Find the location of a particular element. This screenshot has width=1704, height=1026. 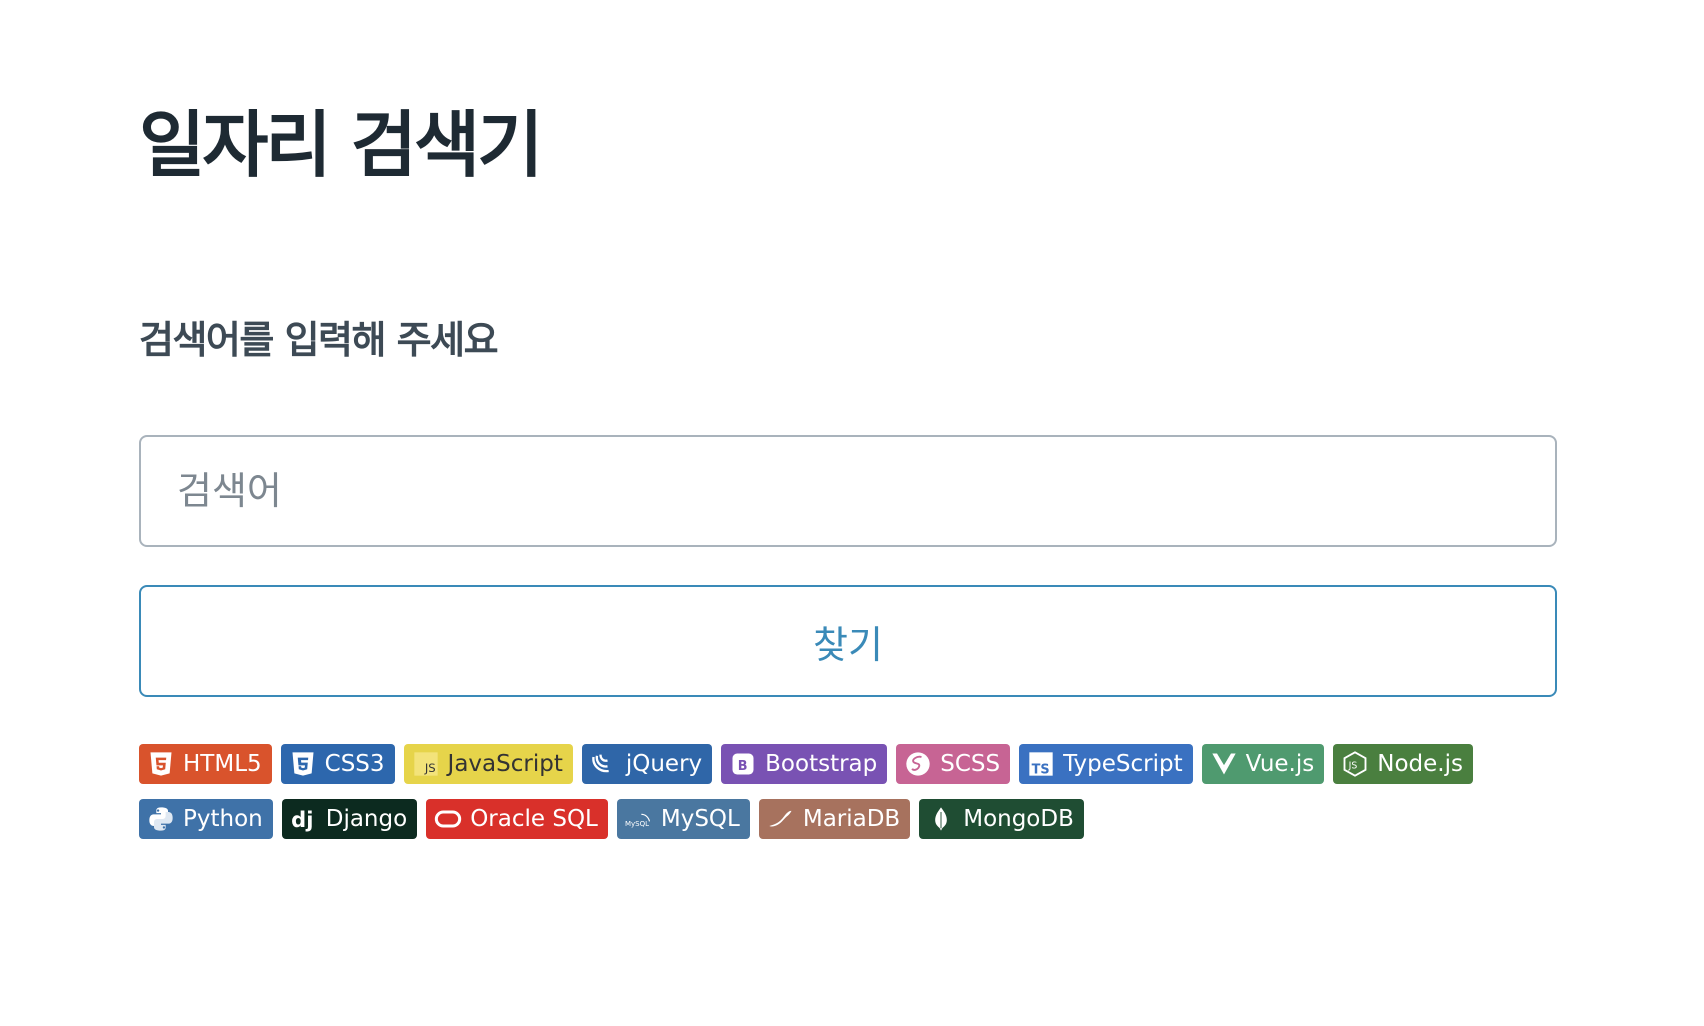

bootstrap-icon: B is located at coordinates (743, 764).